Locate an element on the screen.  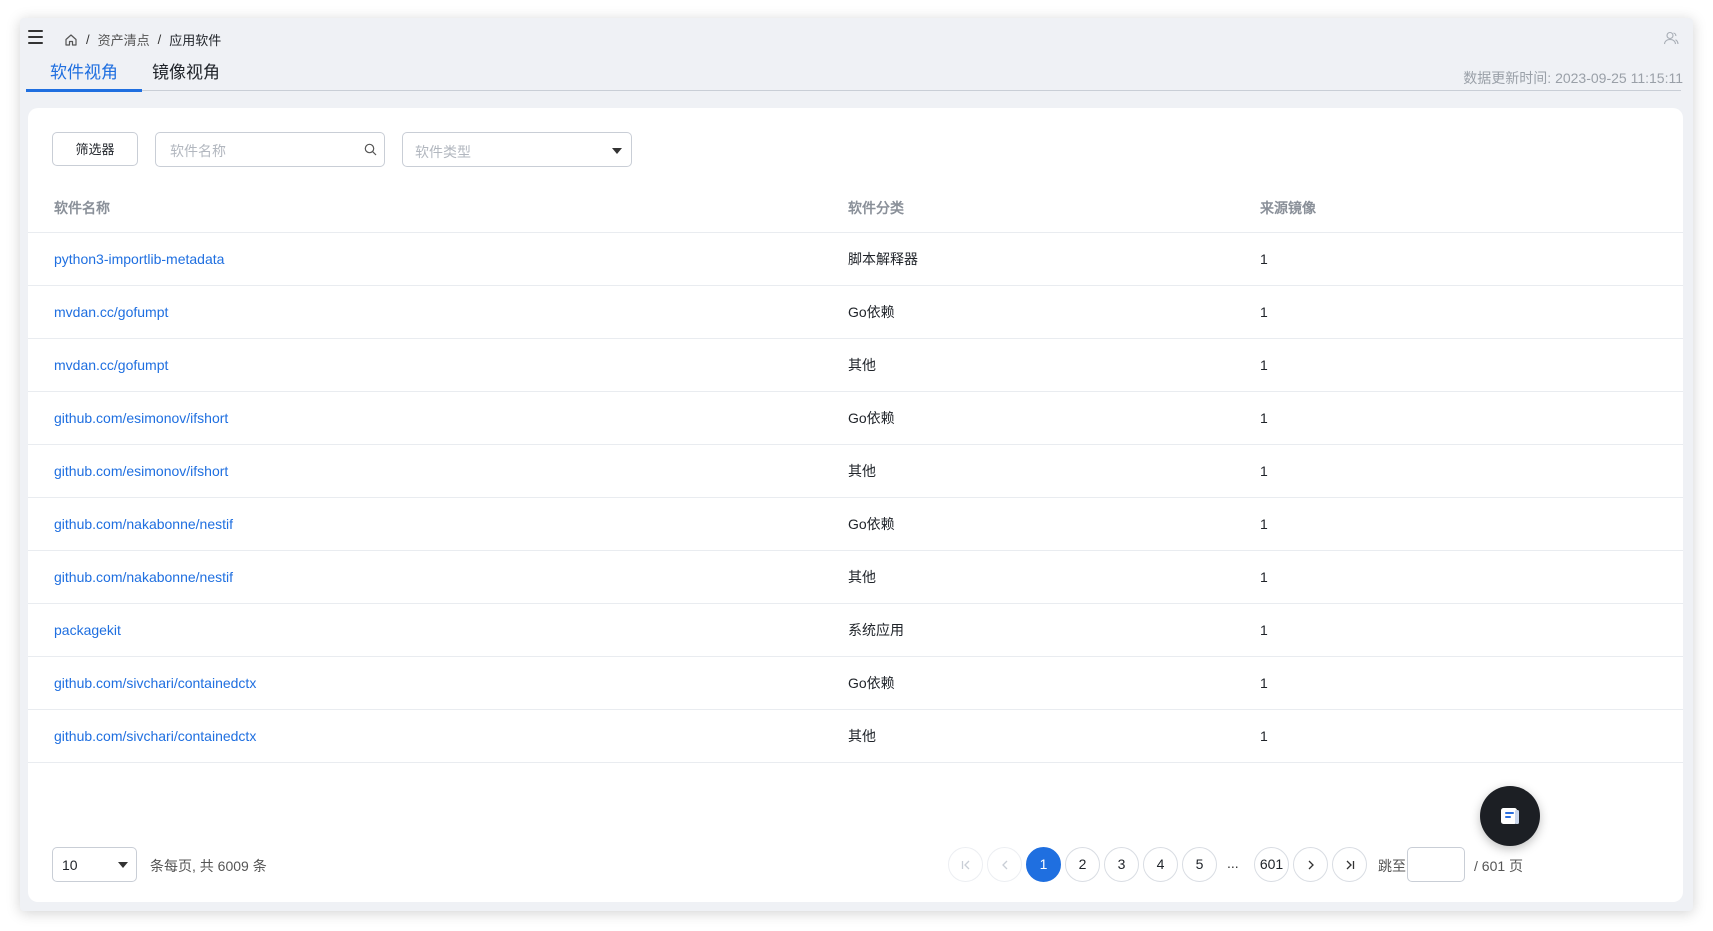
home-icon is located at coordinates (71, 40).